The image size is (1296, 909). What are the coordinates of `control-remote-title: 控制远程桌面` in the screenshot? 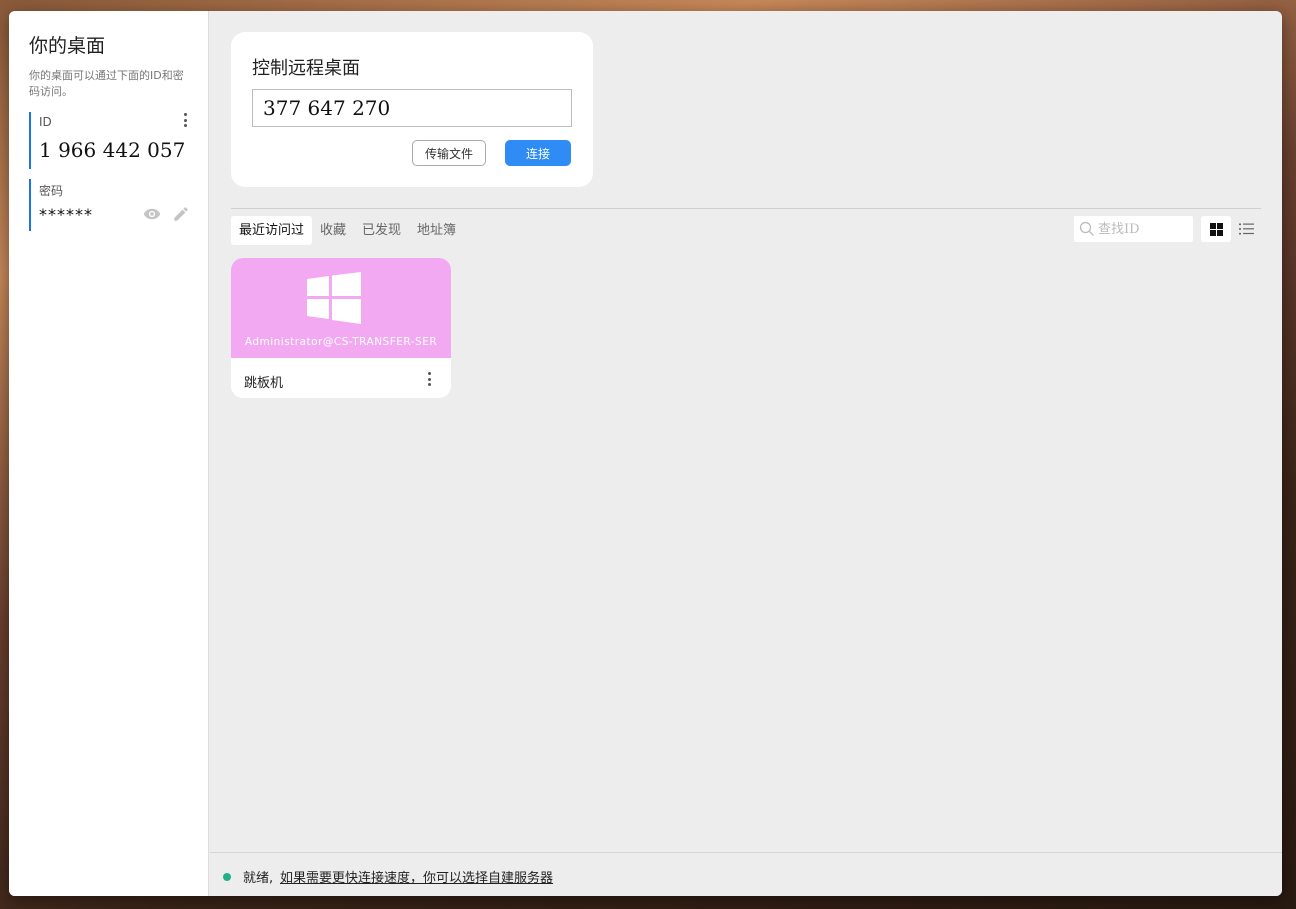 It's located at (306, 68).